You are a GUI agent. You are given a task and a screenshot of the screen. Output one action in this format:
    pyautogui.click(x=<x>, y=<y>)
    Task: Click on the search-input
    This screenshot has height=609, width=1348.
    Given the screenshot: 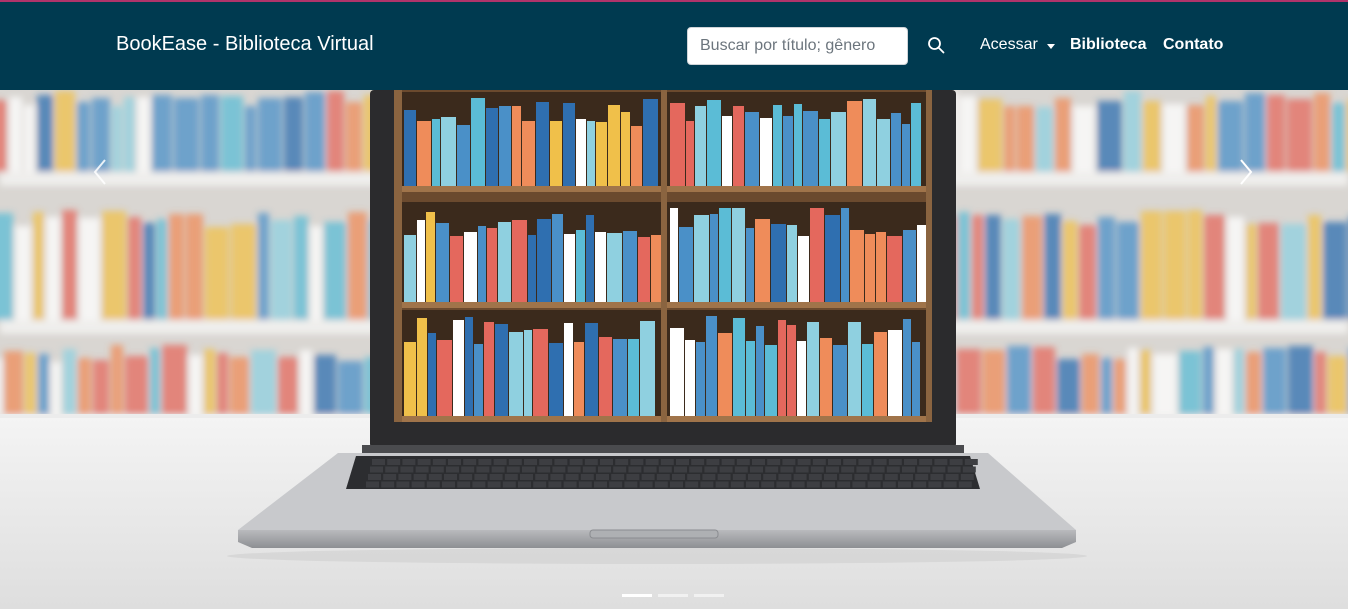 What is the action you would take?
    pyautogui.click(x=797, y=46)
    